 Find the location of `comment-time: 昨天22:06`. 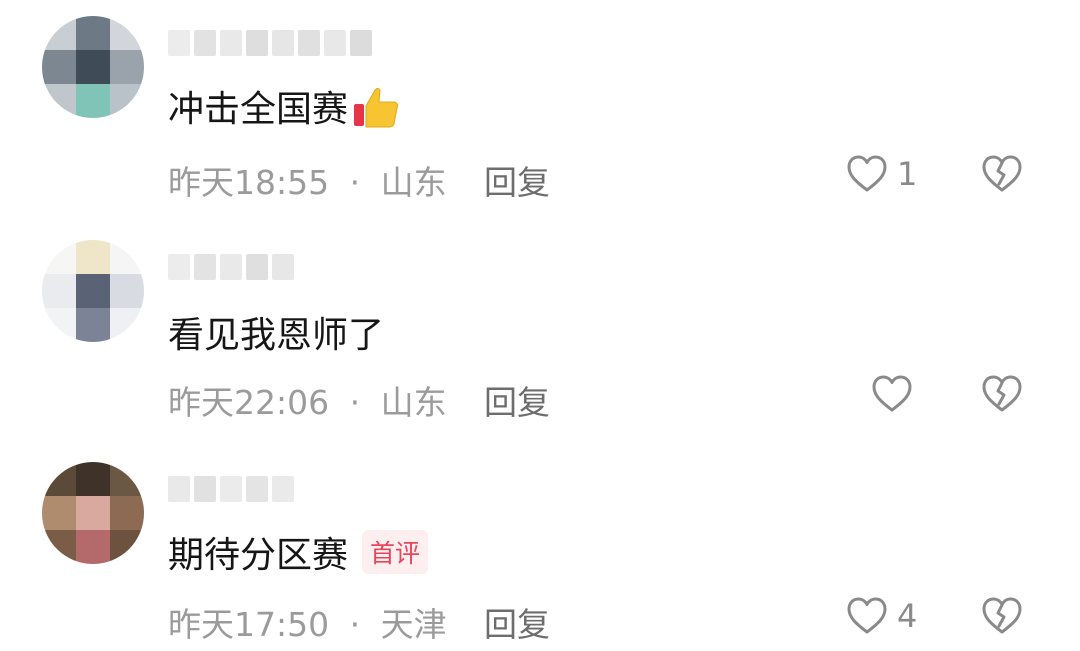

comment-time: 昨天22:06 is located at coordinates (249, 402).